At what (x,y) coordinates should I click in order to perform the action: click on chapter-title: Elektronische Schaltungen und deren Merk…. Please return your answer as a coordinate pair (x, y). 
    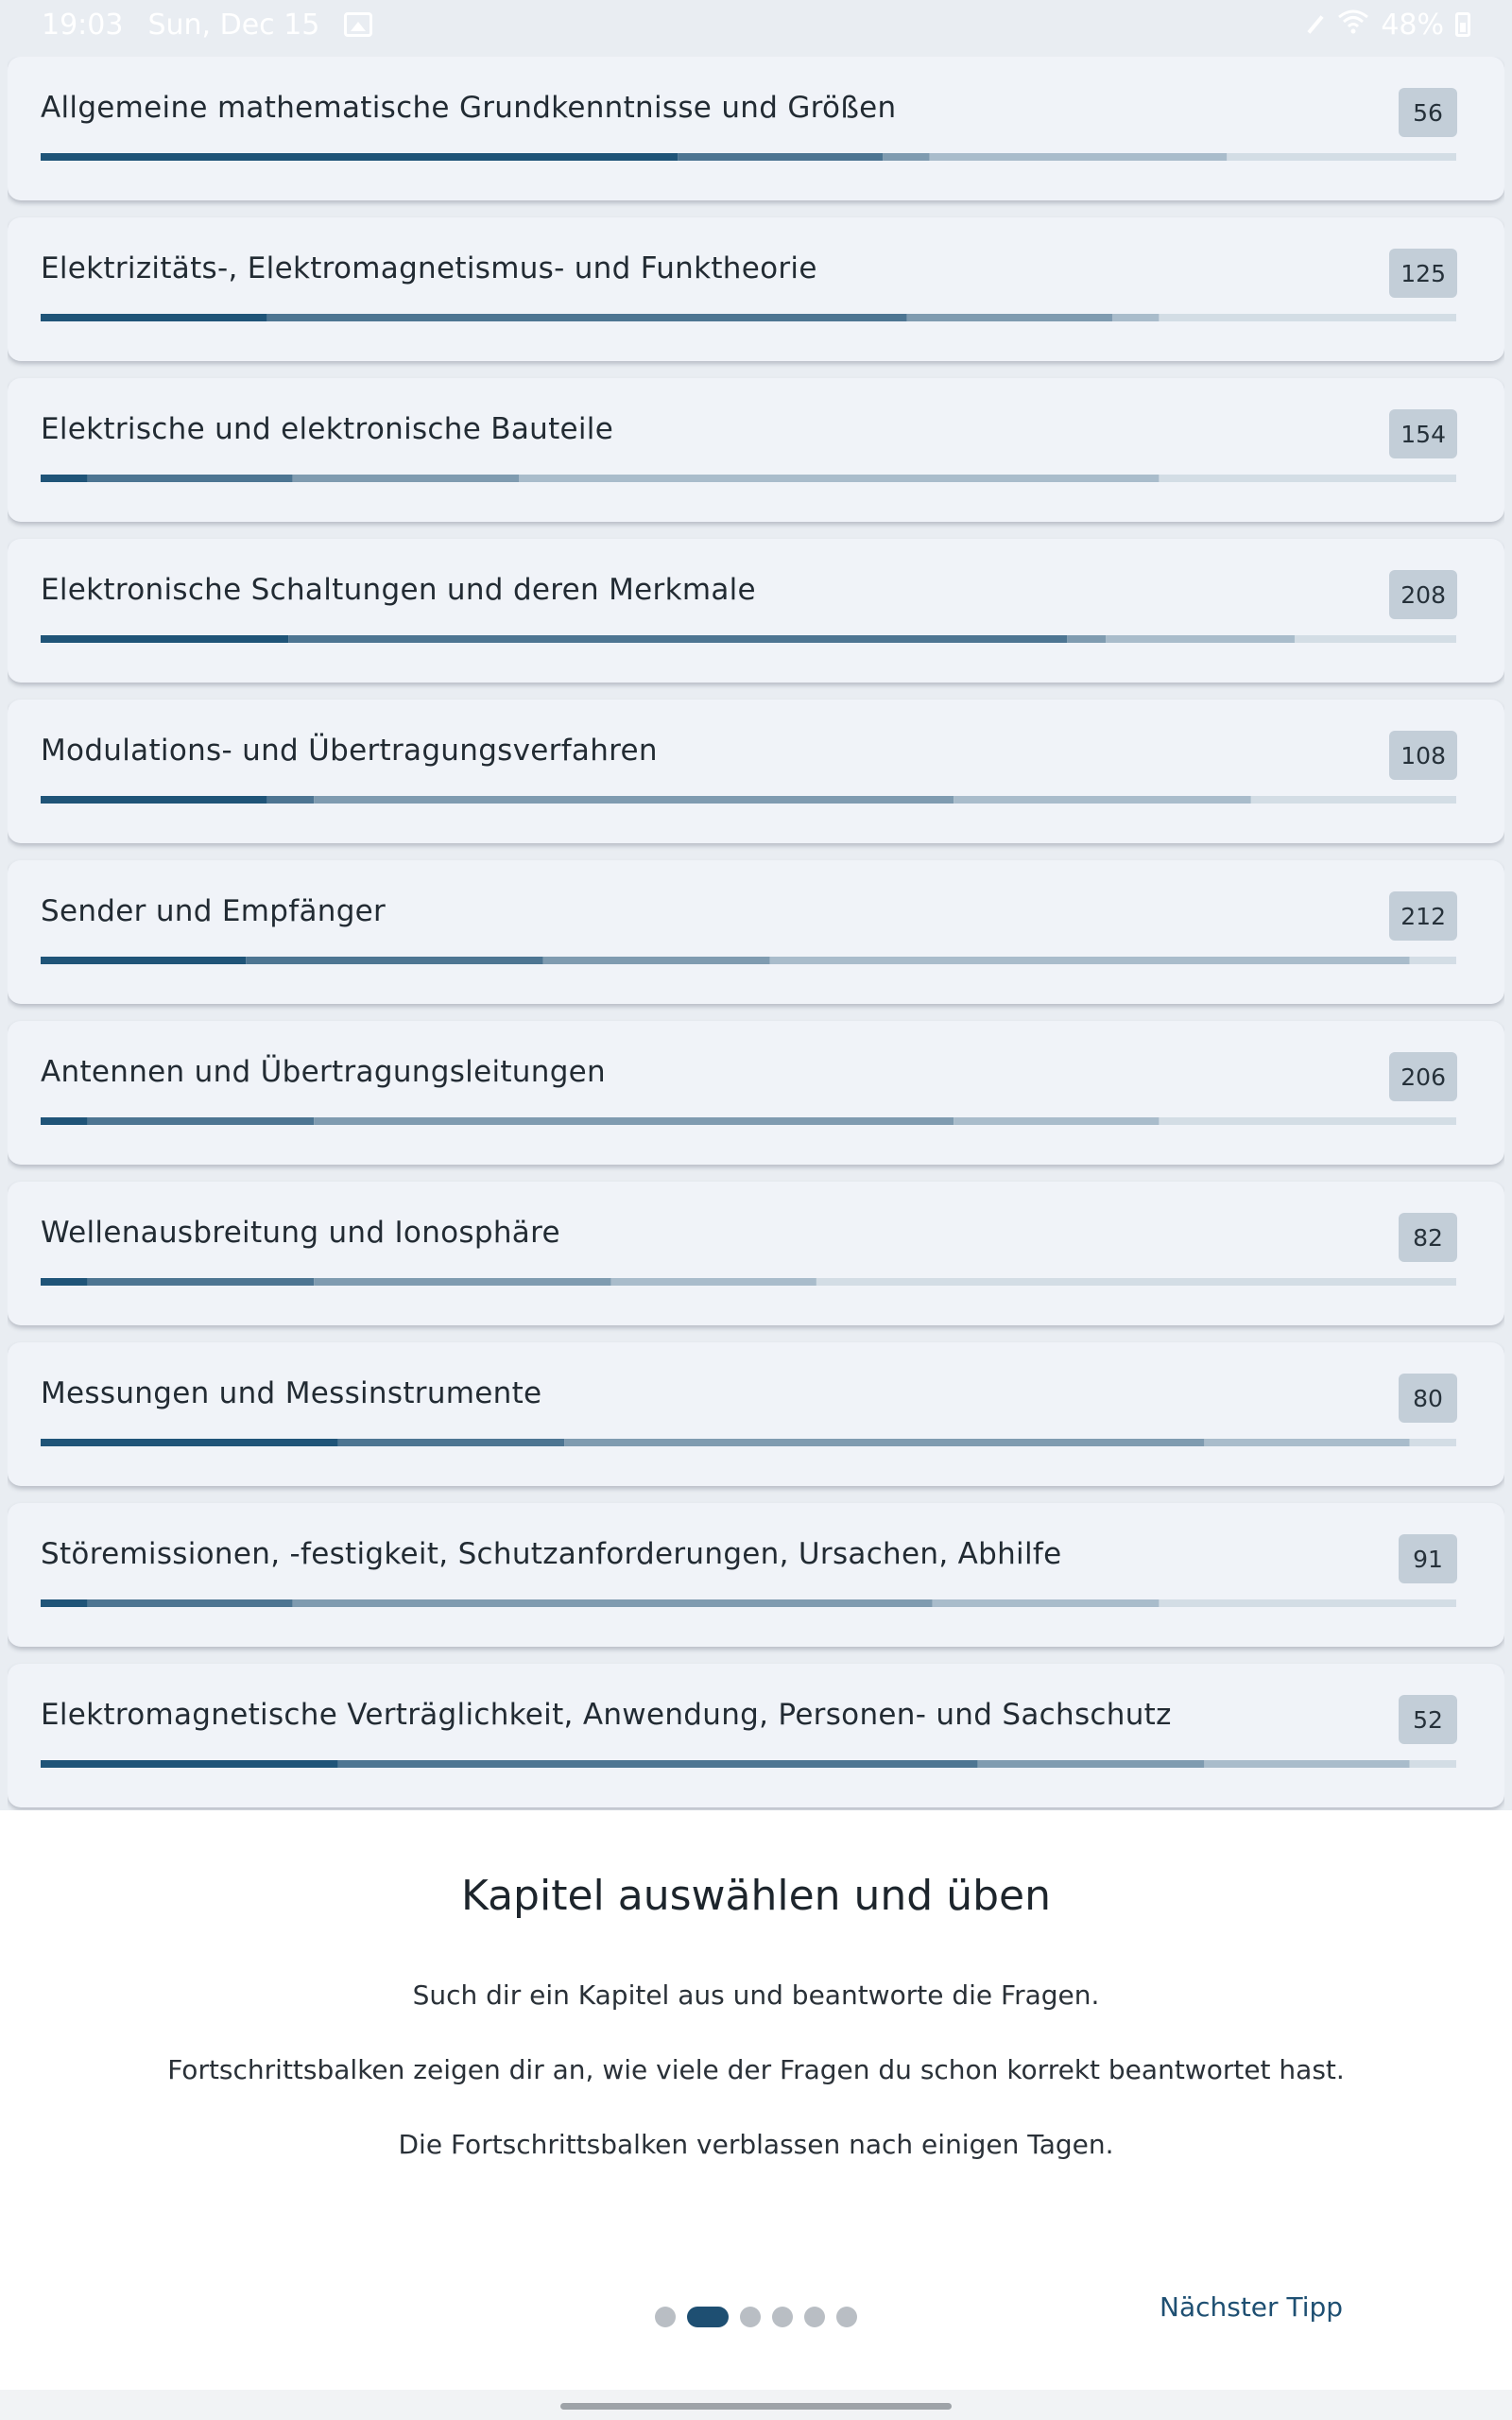
    Looking at the image, I should click on (398, 590).